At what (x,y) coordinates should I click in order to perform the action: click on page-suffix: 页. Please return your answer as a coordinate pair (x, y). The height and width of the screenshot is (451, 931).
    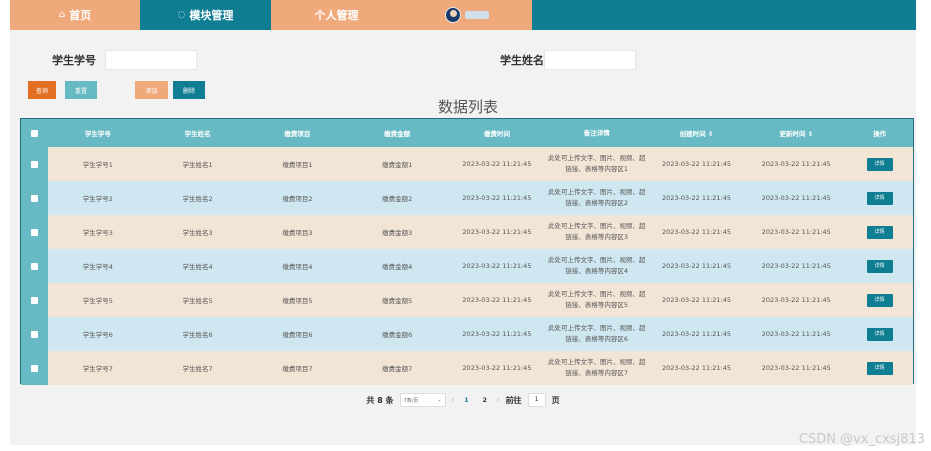
    Looking at the image, I should click on (555, 400).